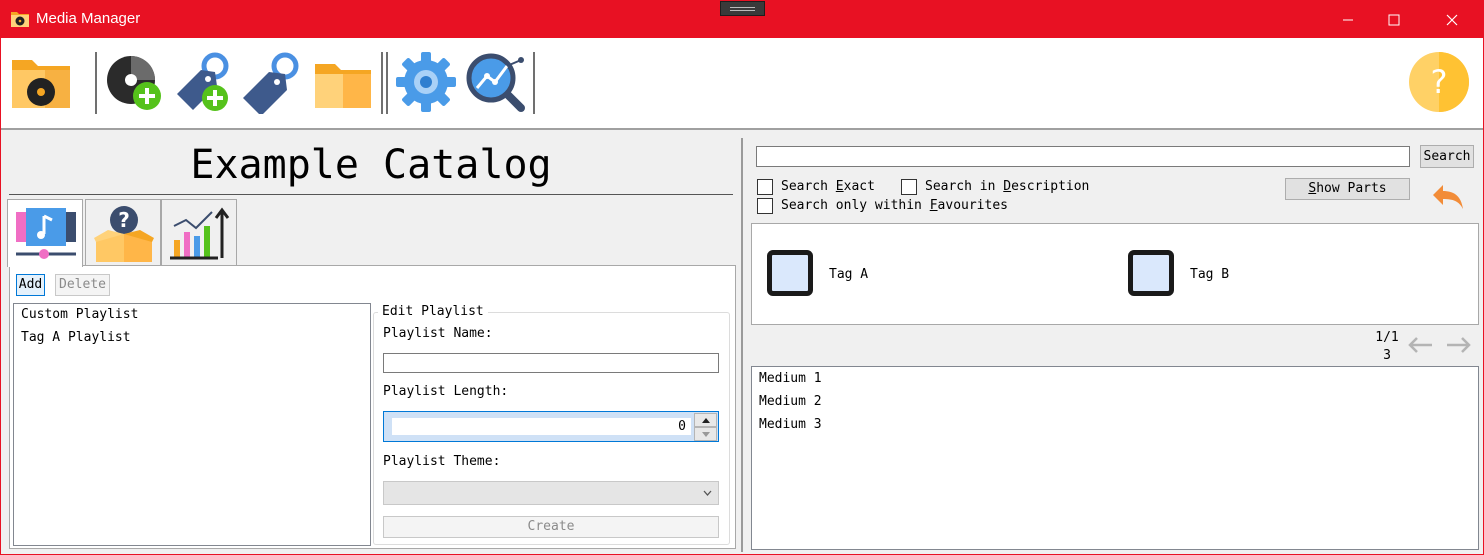 This screenshot has width=1484, height=555. I want to click on playlist-name-input, so click(551, 363).